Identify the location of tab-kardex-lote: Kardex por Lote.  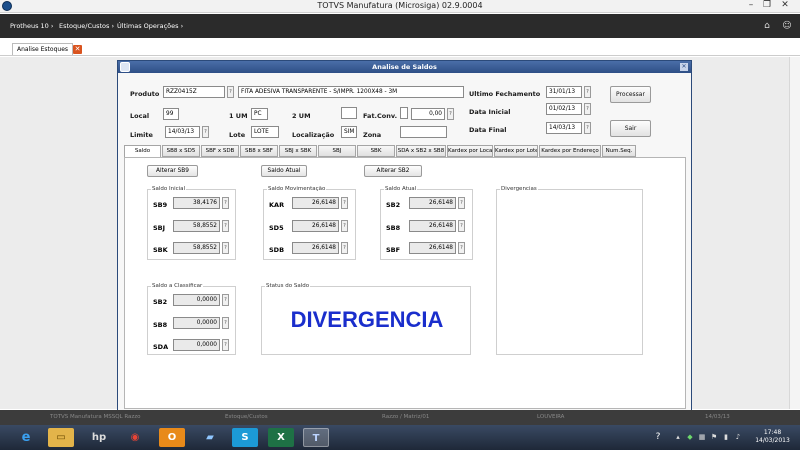
(516, 151).